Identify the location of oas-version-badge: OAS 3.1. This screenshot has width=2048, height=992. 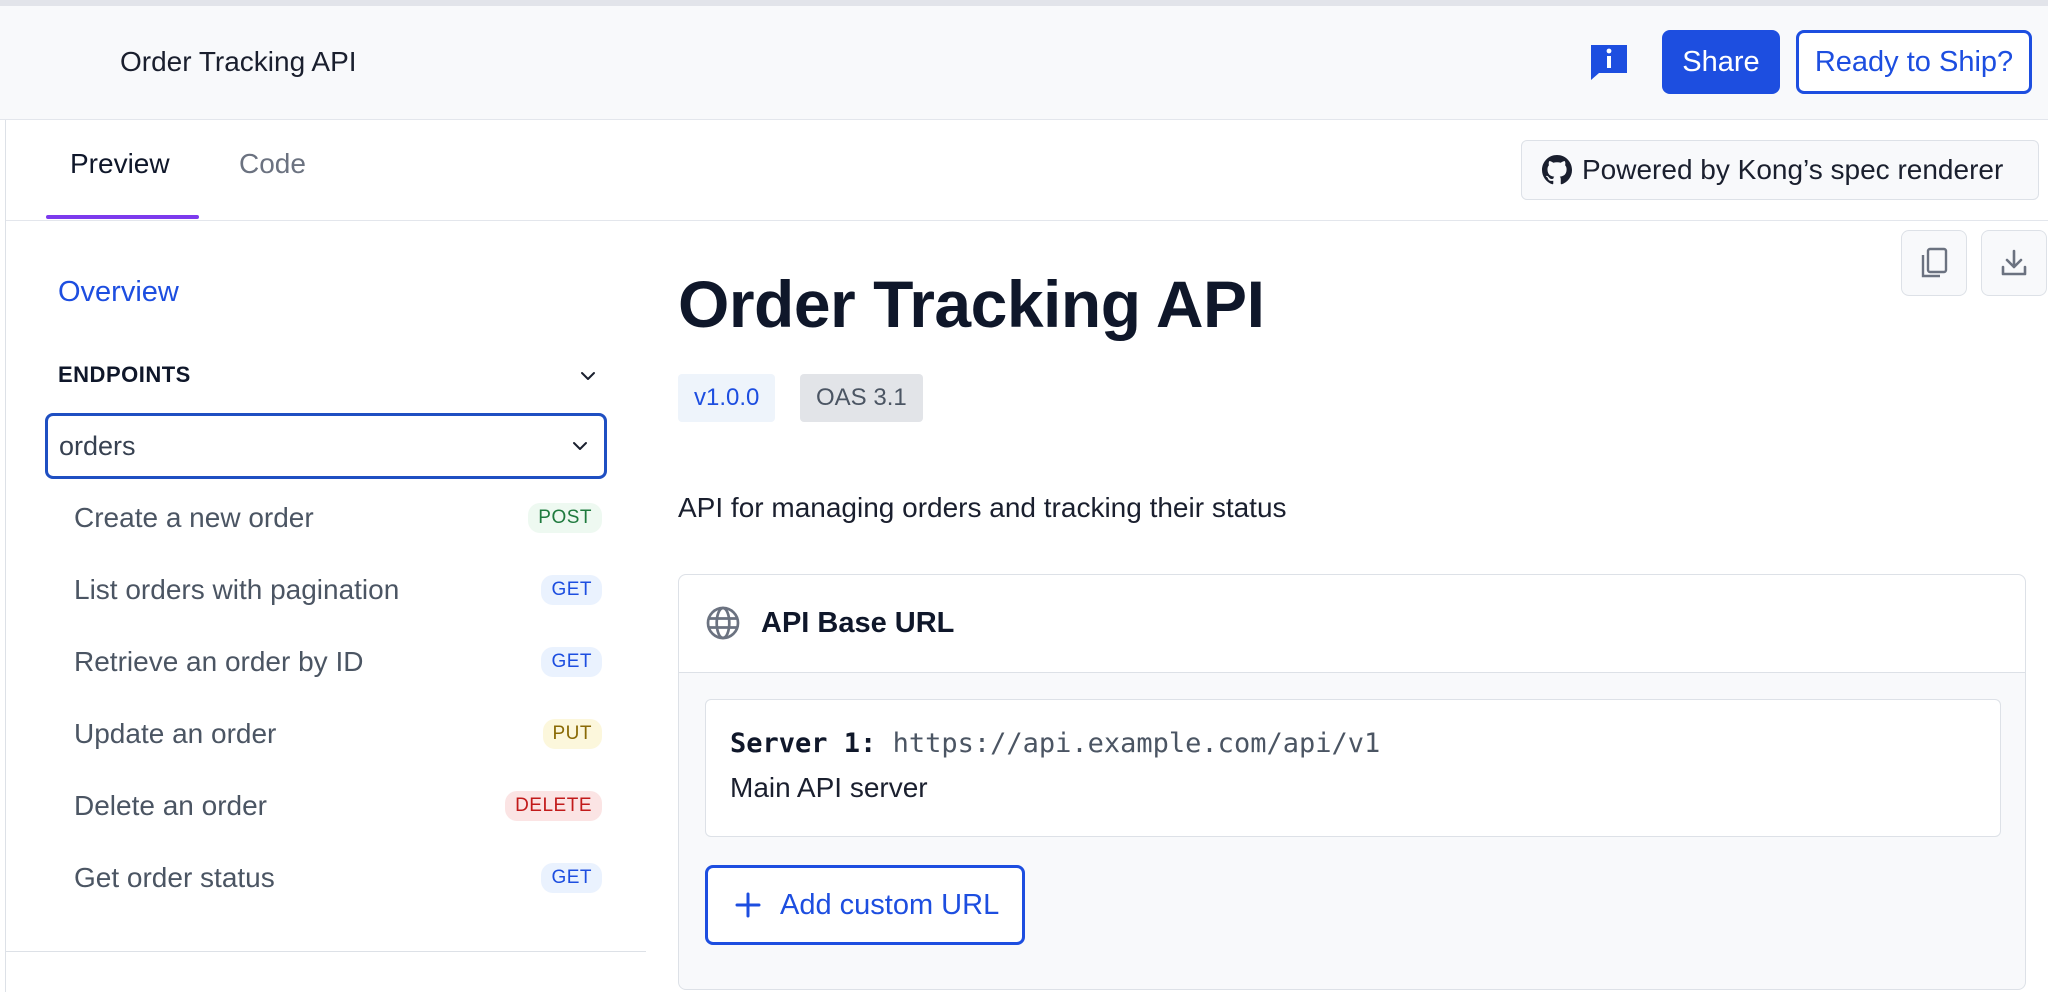
(861, 398).